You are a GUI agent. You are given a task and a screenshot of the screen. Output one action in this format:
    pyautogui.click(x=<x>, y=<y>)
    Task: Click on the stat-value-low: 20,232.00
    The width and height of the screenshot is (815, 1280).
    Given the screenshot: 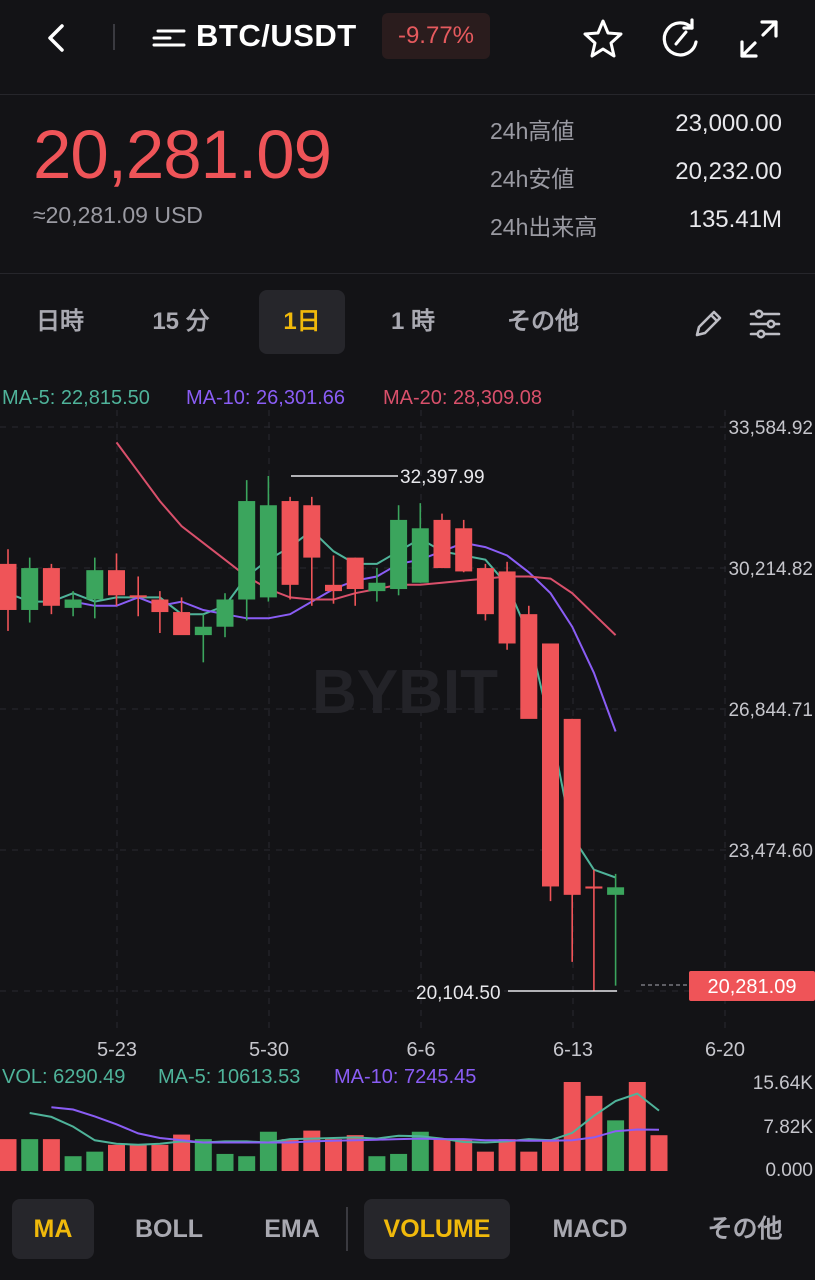 What is the action you would take?
    pyautogui.click(x=728, y=171)
    